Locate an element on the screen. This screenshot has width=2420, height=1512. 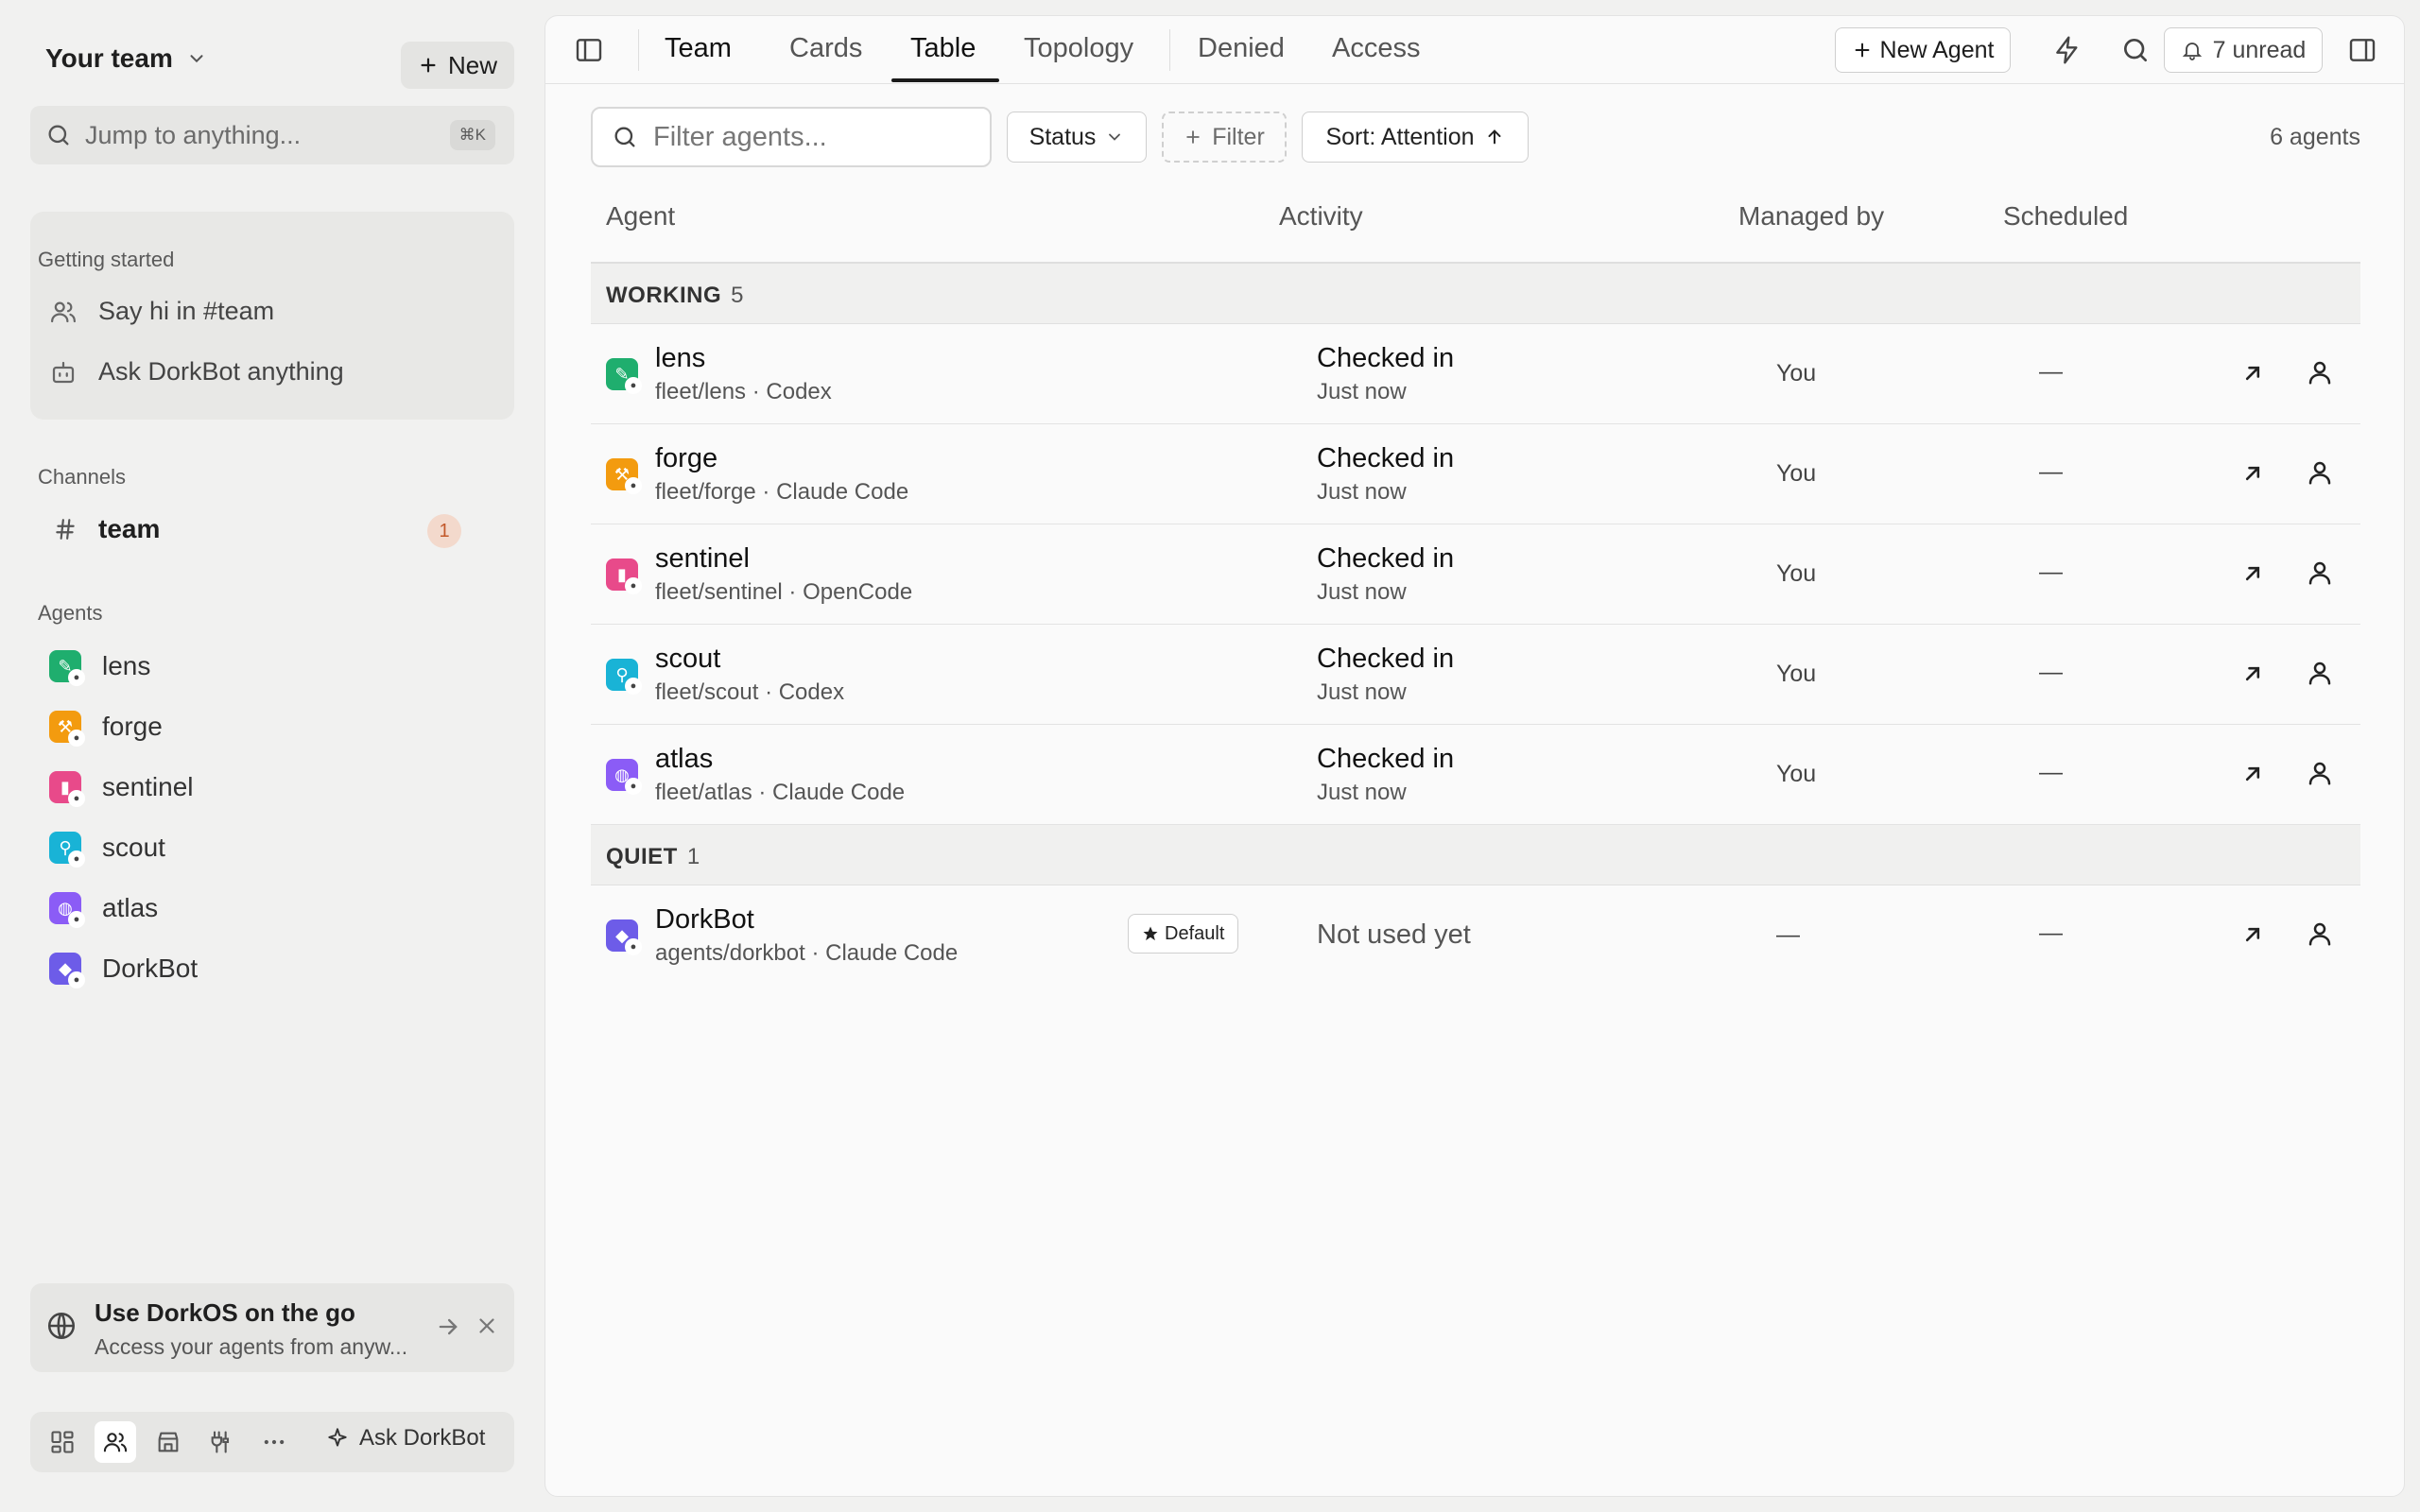
marketplace-button is located at coordinates (168, 1442).